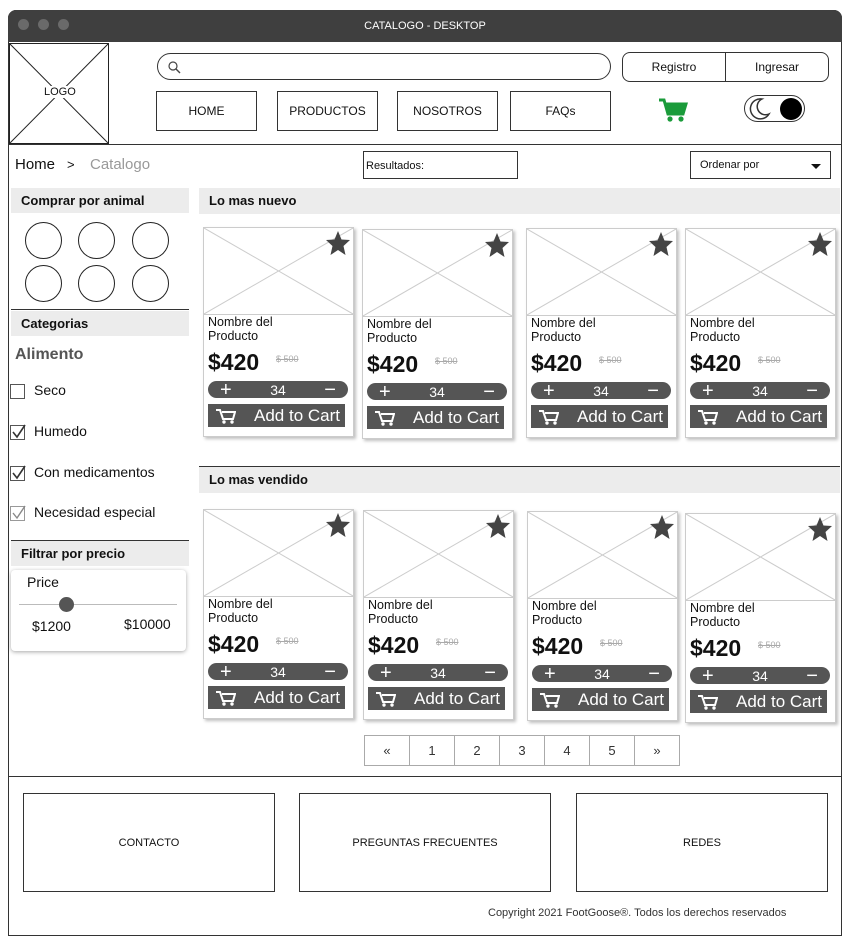  Describe the element at coordinates (327, 111) in the screenshot. I see `nav-productos: PRODUCTOS` at that location.